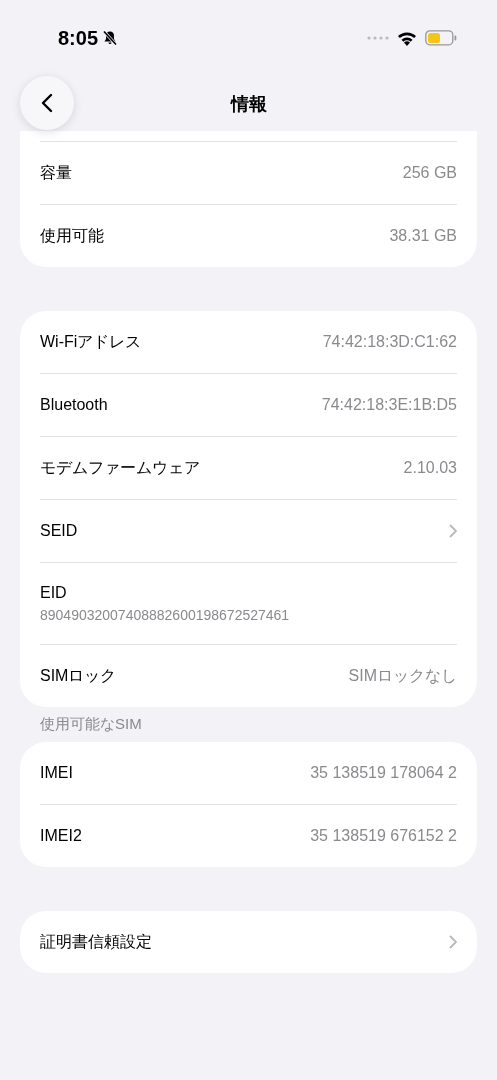  I want to click on row-value: 74:42:18:3E:1B:D5, so click(389, 405).